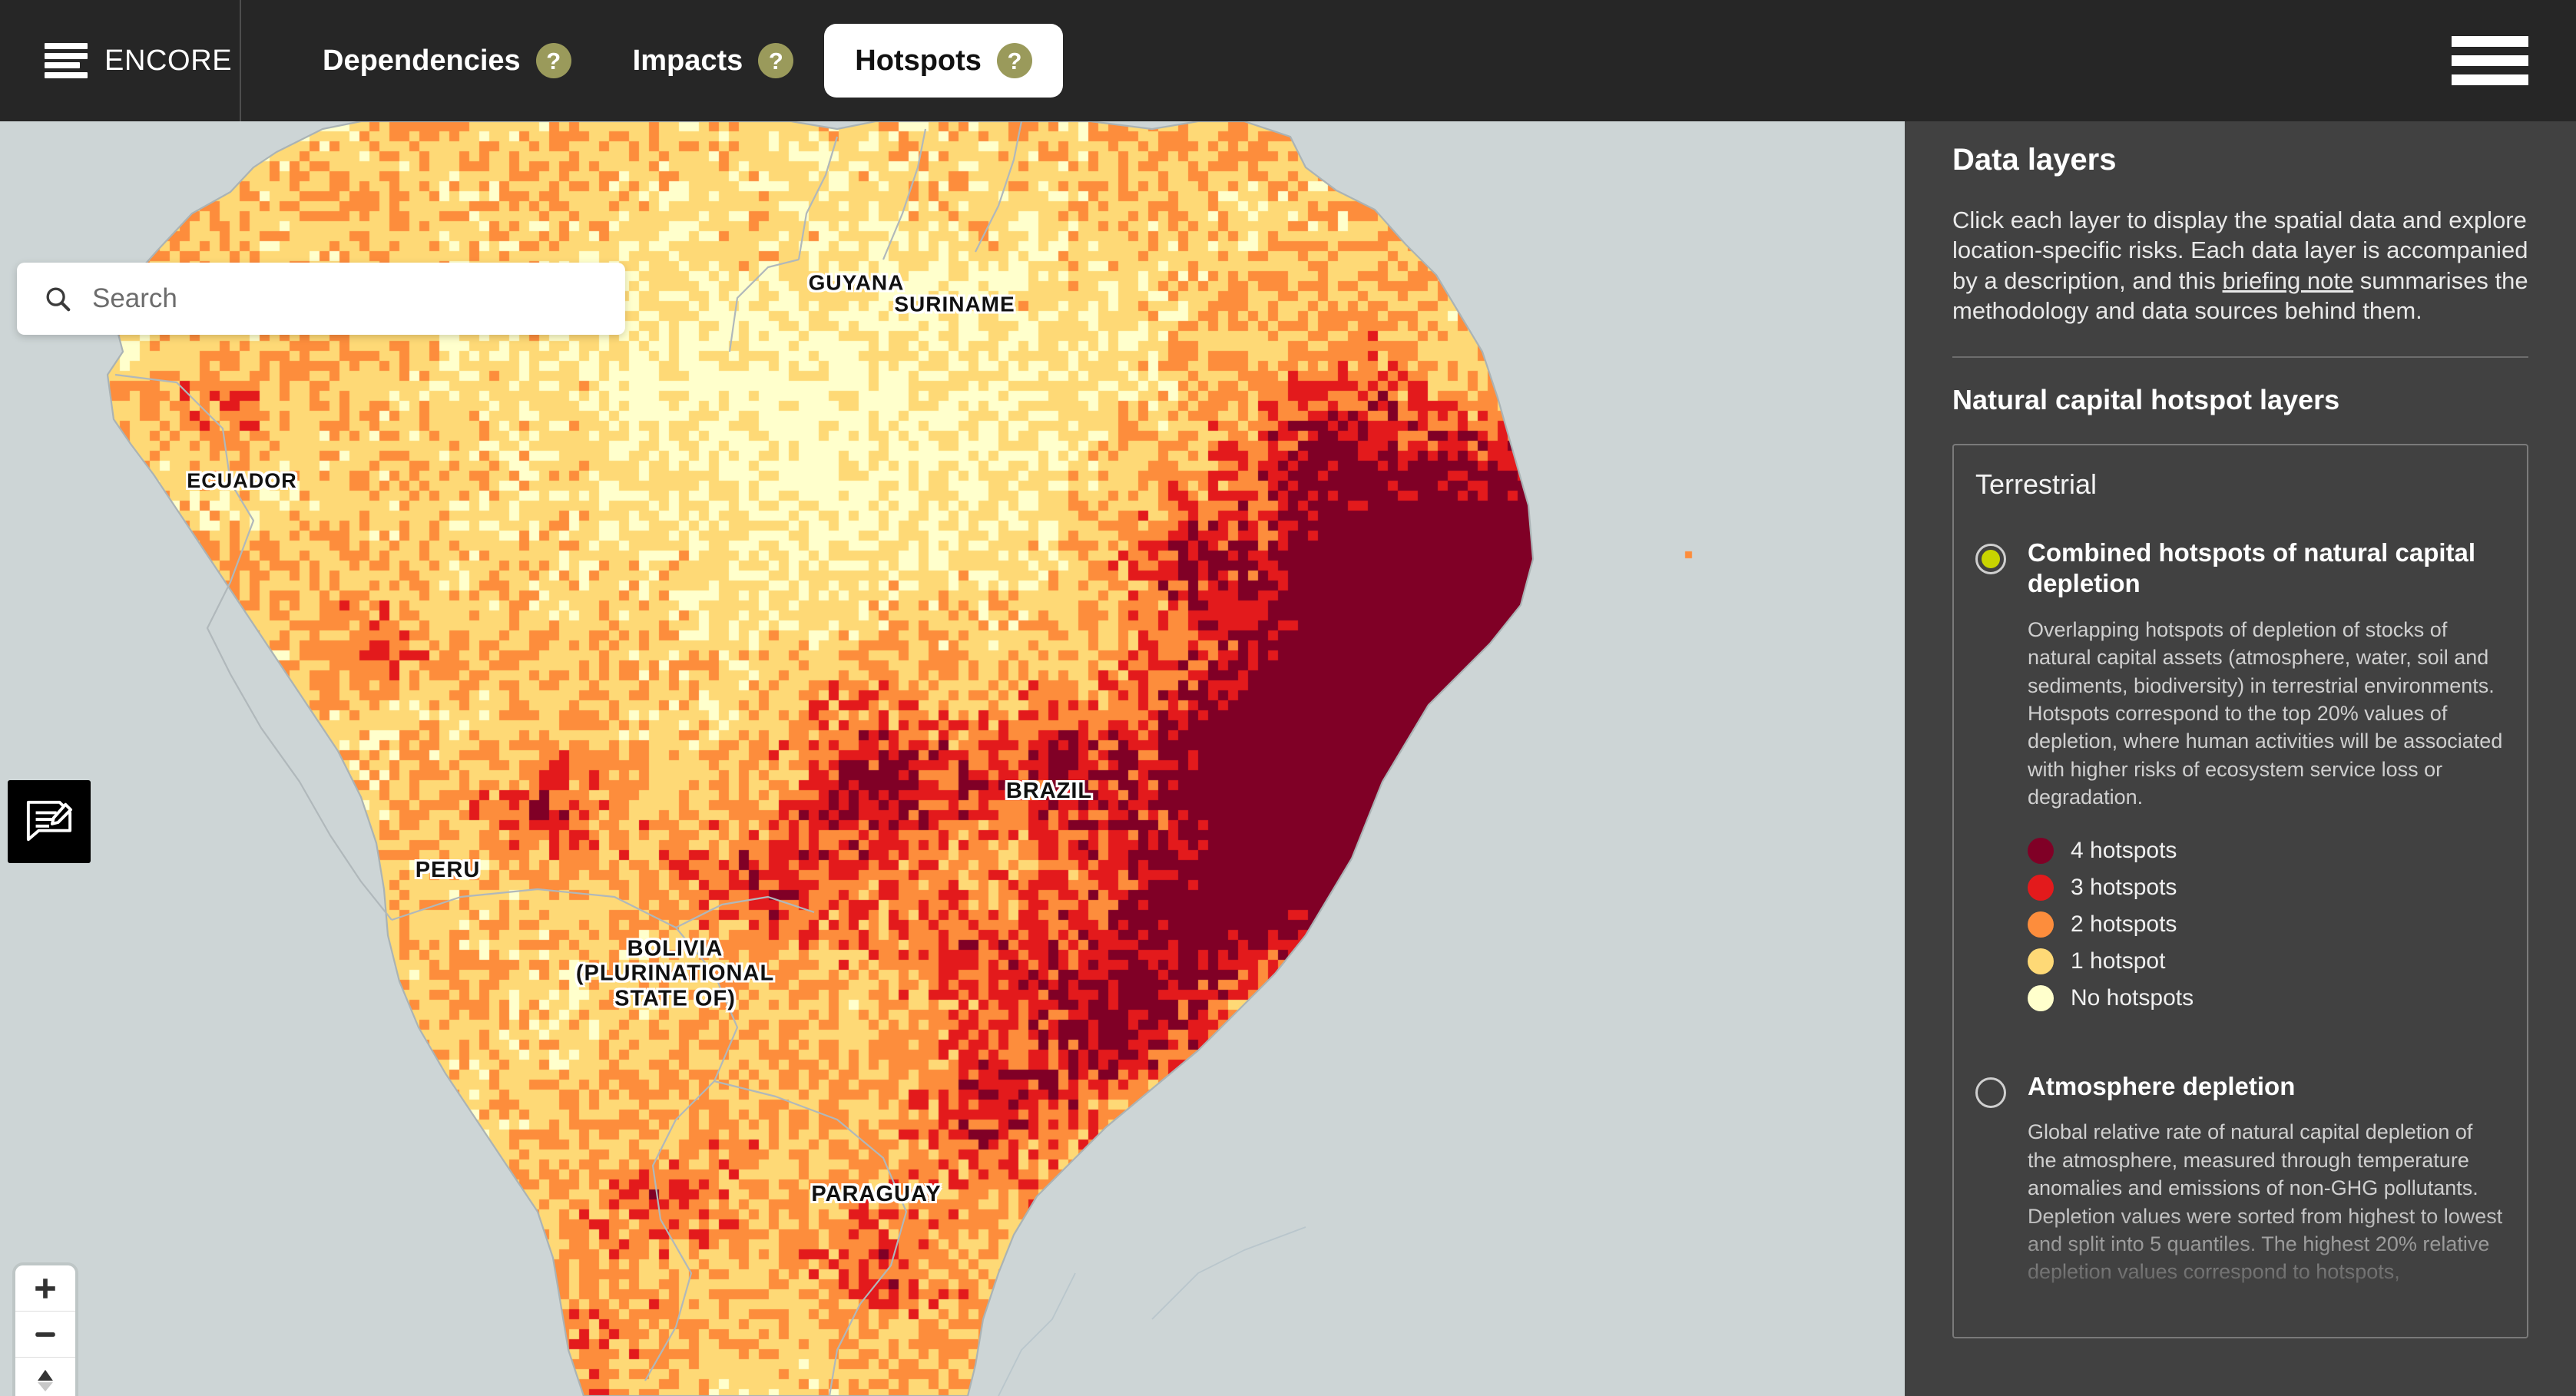 This screenshot has height=1396, width=2576. Describe the element at coordinates (448, 869) in the screenshot. I see `map-label-peru: PERU` at that location.